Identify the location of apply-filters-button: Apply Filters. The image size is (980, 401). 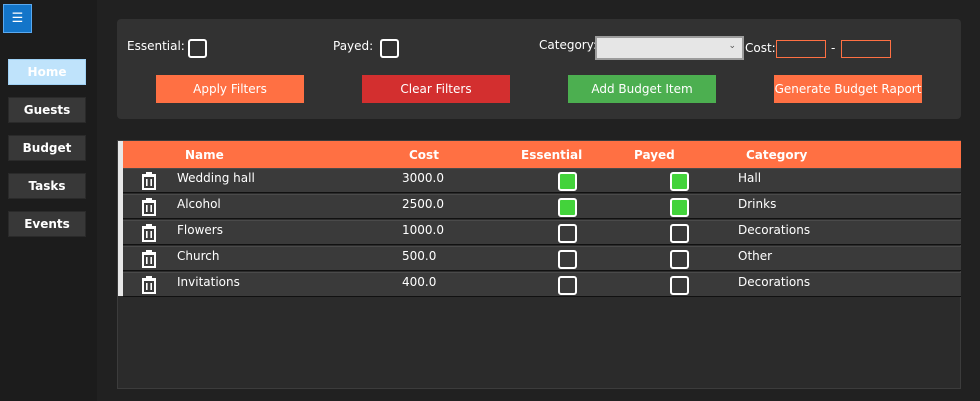
(230, 89).